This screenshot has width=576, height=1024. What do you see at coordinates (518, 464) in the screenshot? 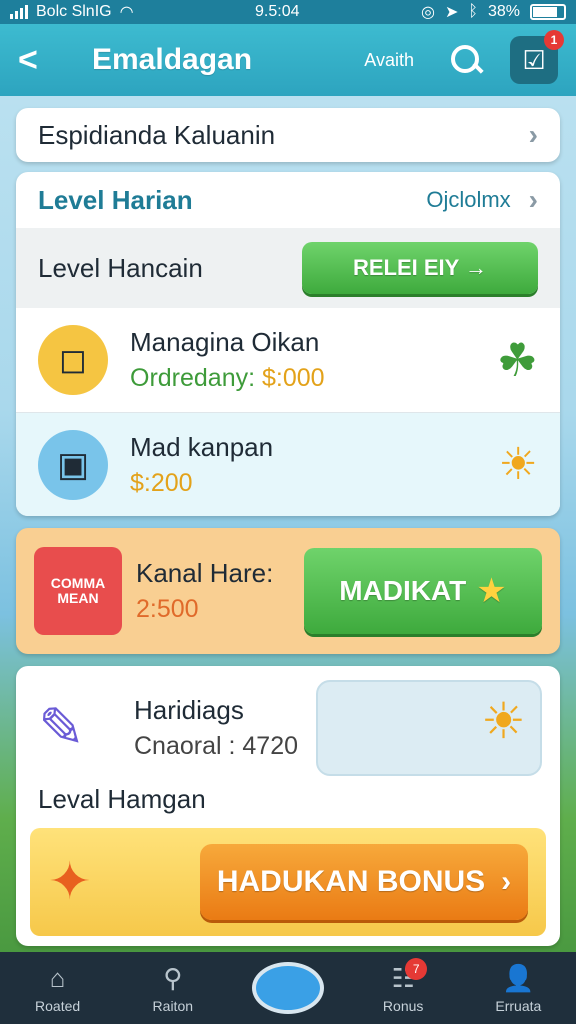
I see `sun-leaf-icon: ☀` at bounding box center [518, 464].